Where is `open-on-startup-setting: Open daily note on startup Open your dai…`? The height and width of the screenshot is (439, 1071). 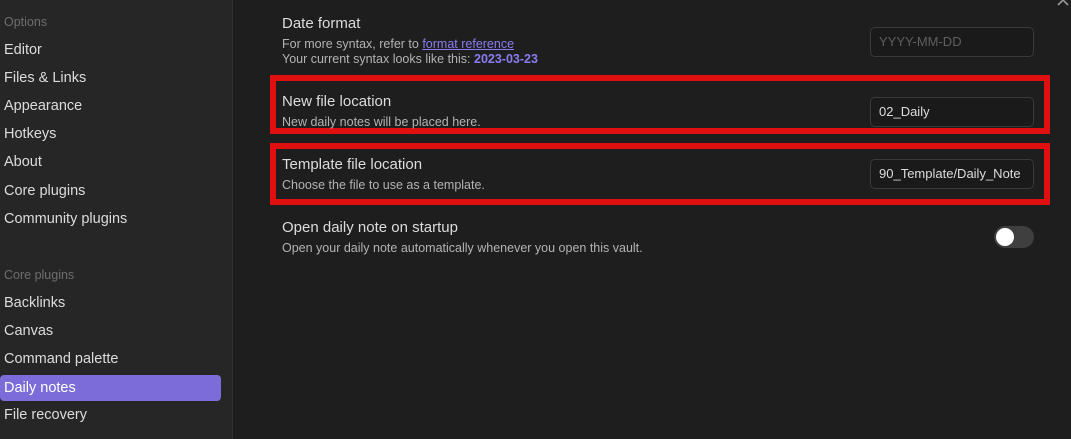
open-on-startup-setting: Open daily note on startup Open your dai… is located at coordinates (462, 237).